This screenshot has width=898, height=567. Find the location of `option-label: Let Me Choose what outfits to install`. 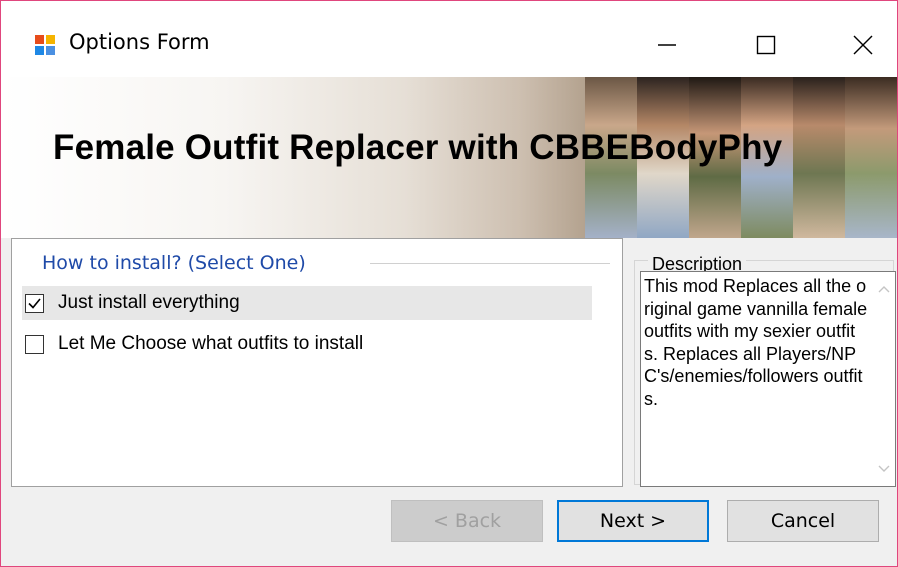

option-label: Let Me Choose what outfits to install is located at coordinates (211, 343).